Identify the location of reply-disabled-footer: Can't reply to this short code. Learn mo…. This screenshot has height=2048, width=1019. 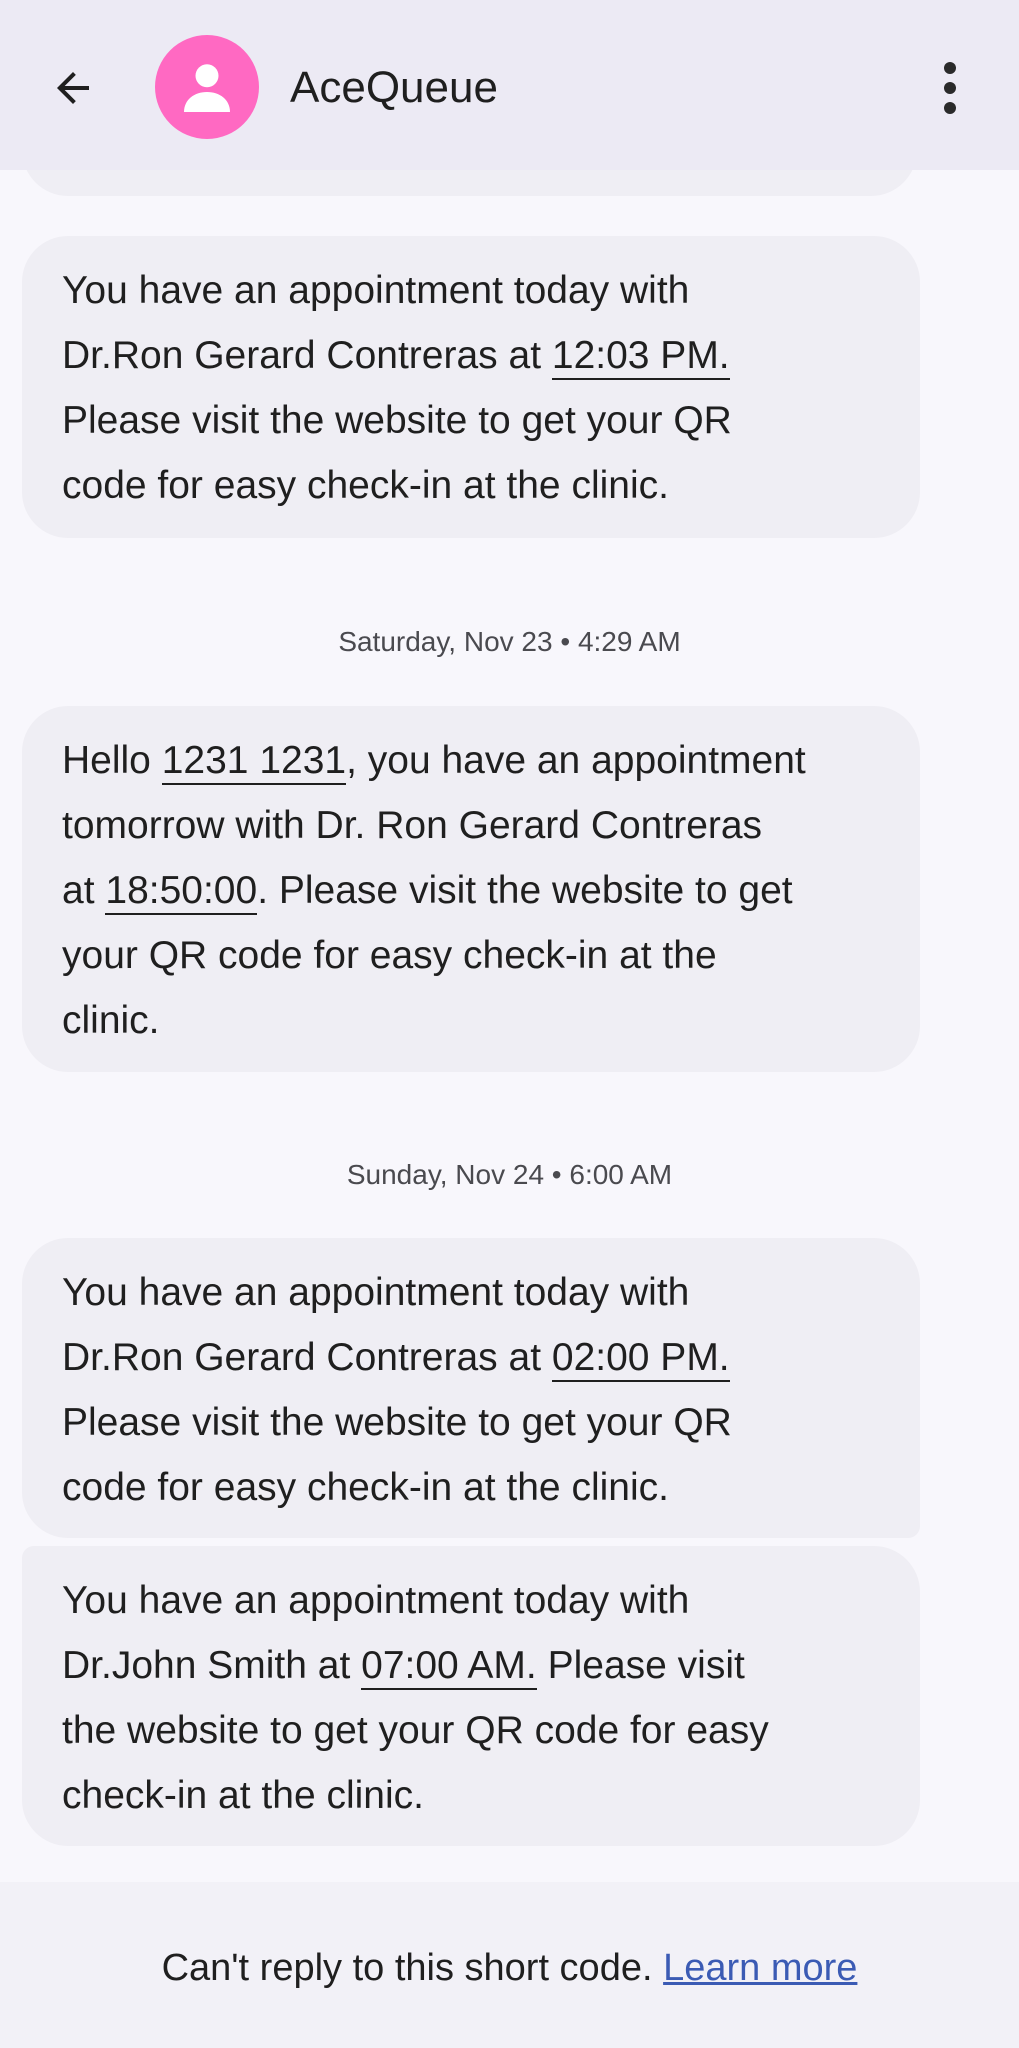
(509, 1965).